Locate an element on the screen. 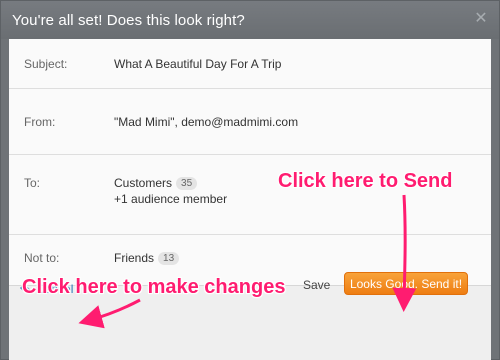 The height and width of the screenshot is (360, 500). not-to-label: Not to: is located at coordinates (42, 258).